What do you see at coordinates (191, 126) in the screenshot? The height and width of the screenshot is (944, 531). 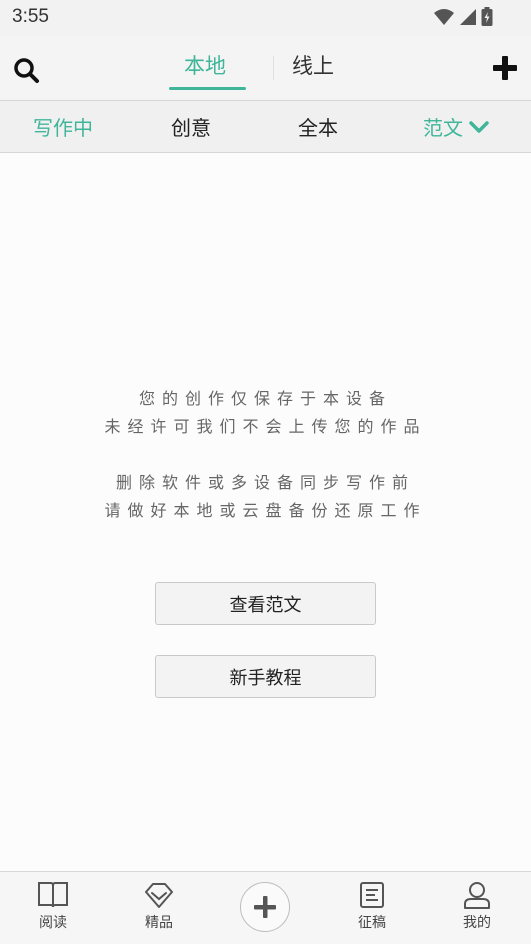 I see `subtab-idea: 创意` at bounding box center [191, 126].